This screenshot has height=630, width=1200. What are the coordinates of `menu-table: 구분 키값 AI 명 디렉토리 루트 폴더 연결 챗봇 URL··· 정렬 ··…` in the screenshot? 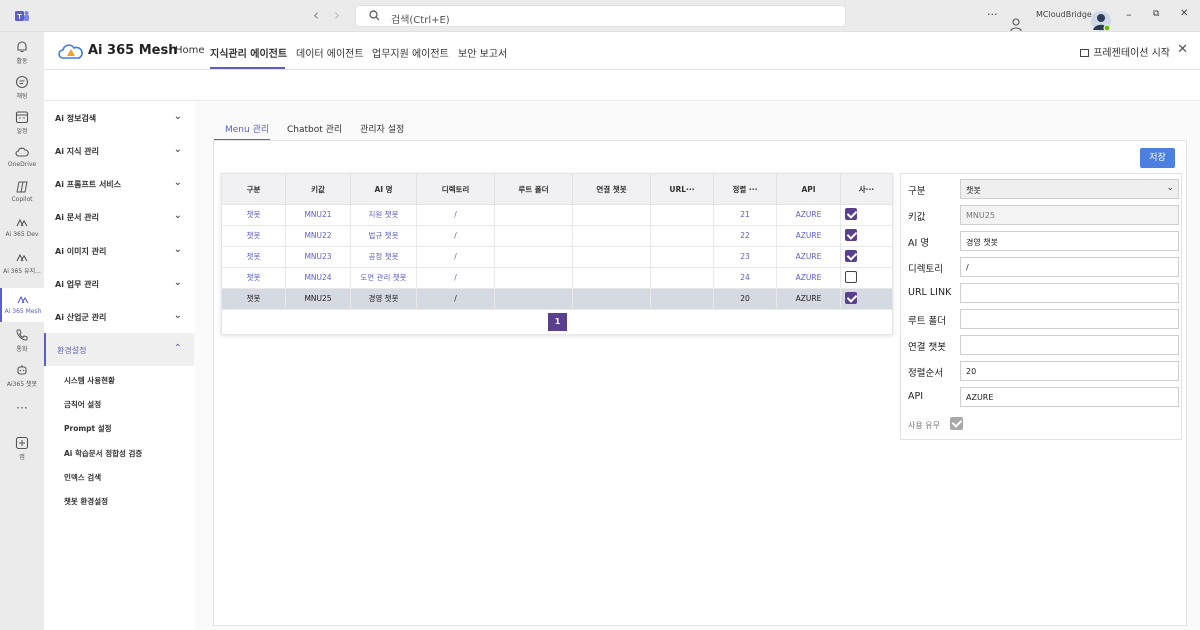 It's located at (557, 254).